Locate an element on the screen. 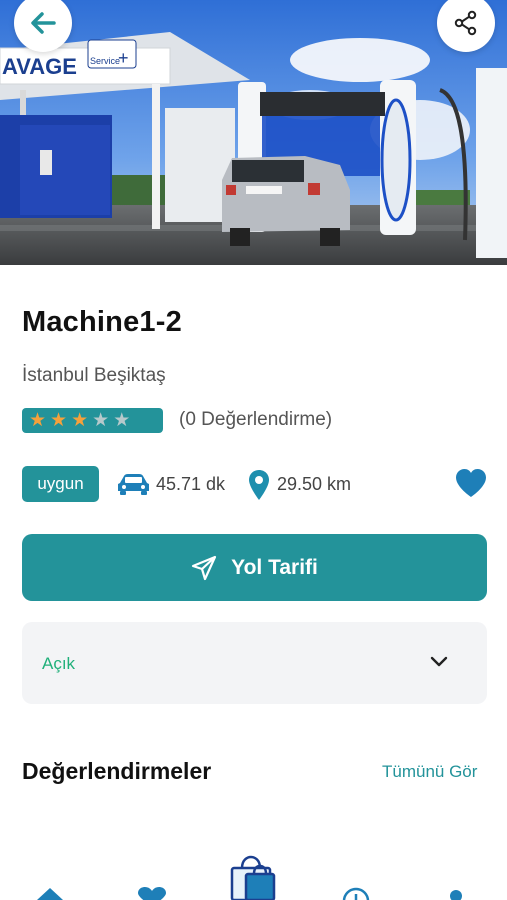  shopping-bag-icon is located at coordinates (254, 877).